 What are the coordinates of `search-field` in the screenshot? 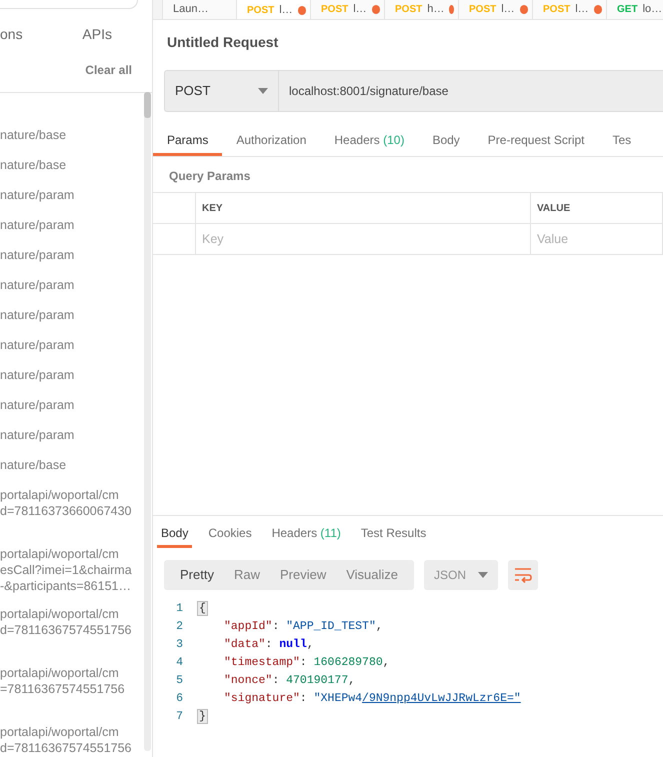 It's located at (69, 4).